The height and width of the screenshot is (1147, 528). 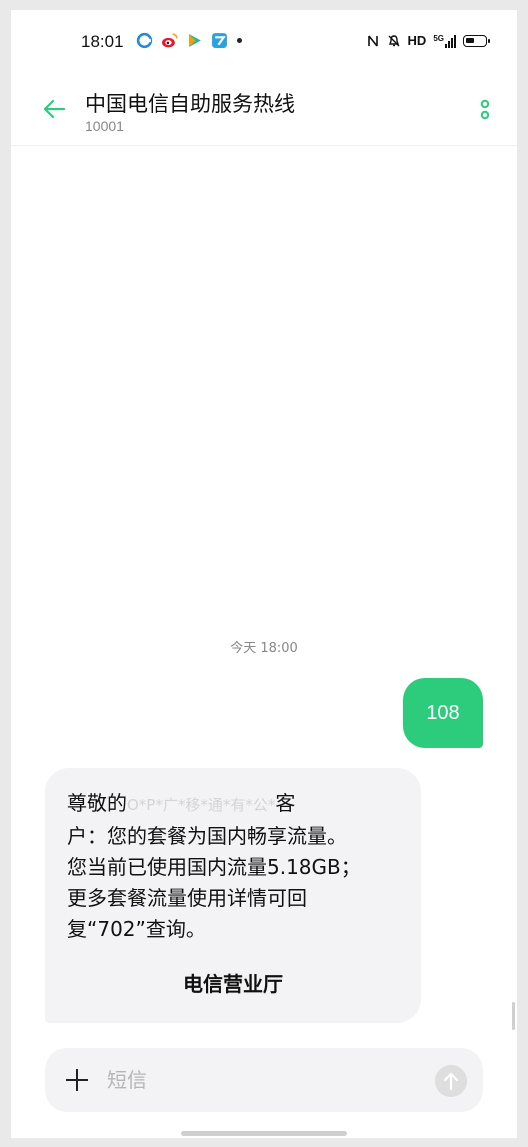 What do you see at coordinates (257, 1080) in the screenshot?
I see `message-input` at bounding box center [257, 1080].